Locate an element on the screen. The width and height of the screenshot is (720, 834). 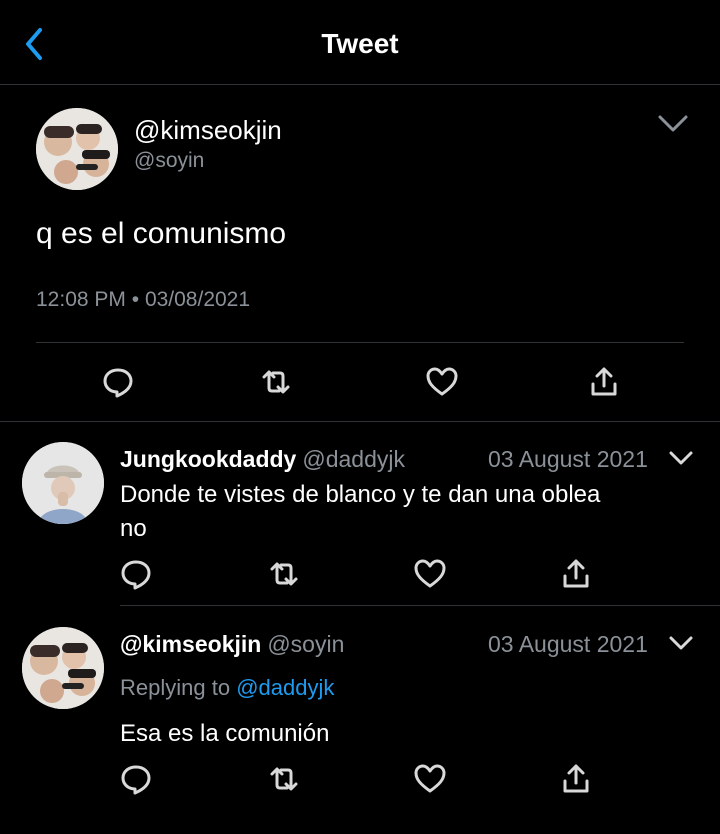
top-bar: Tweet is located at coordinates (360, 42).